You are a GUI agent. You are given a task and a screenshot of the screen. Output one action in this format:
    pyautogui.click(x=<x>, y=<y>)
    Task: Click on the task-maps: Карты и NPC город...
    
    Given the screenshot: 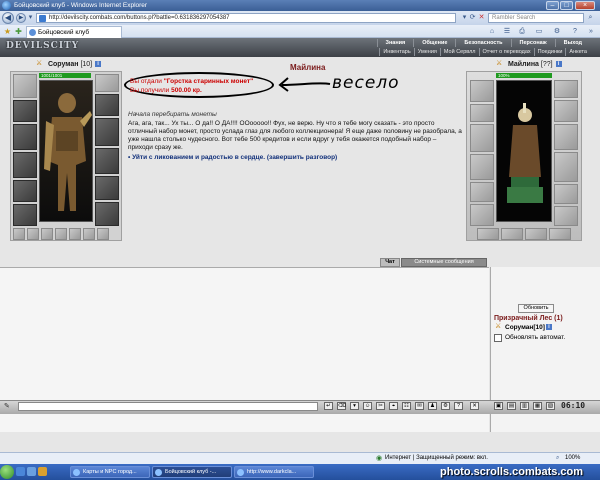 What is the action you would take?
    pyautogui.click(x=110, y=472)
    